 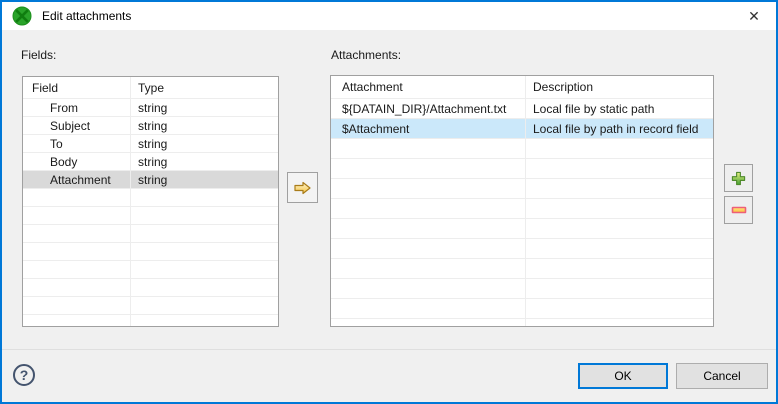 I want to click on plus-icon, so click(x=738, y=178).